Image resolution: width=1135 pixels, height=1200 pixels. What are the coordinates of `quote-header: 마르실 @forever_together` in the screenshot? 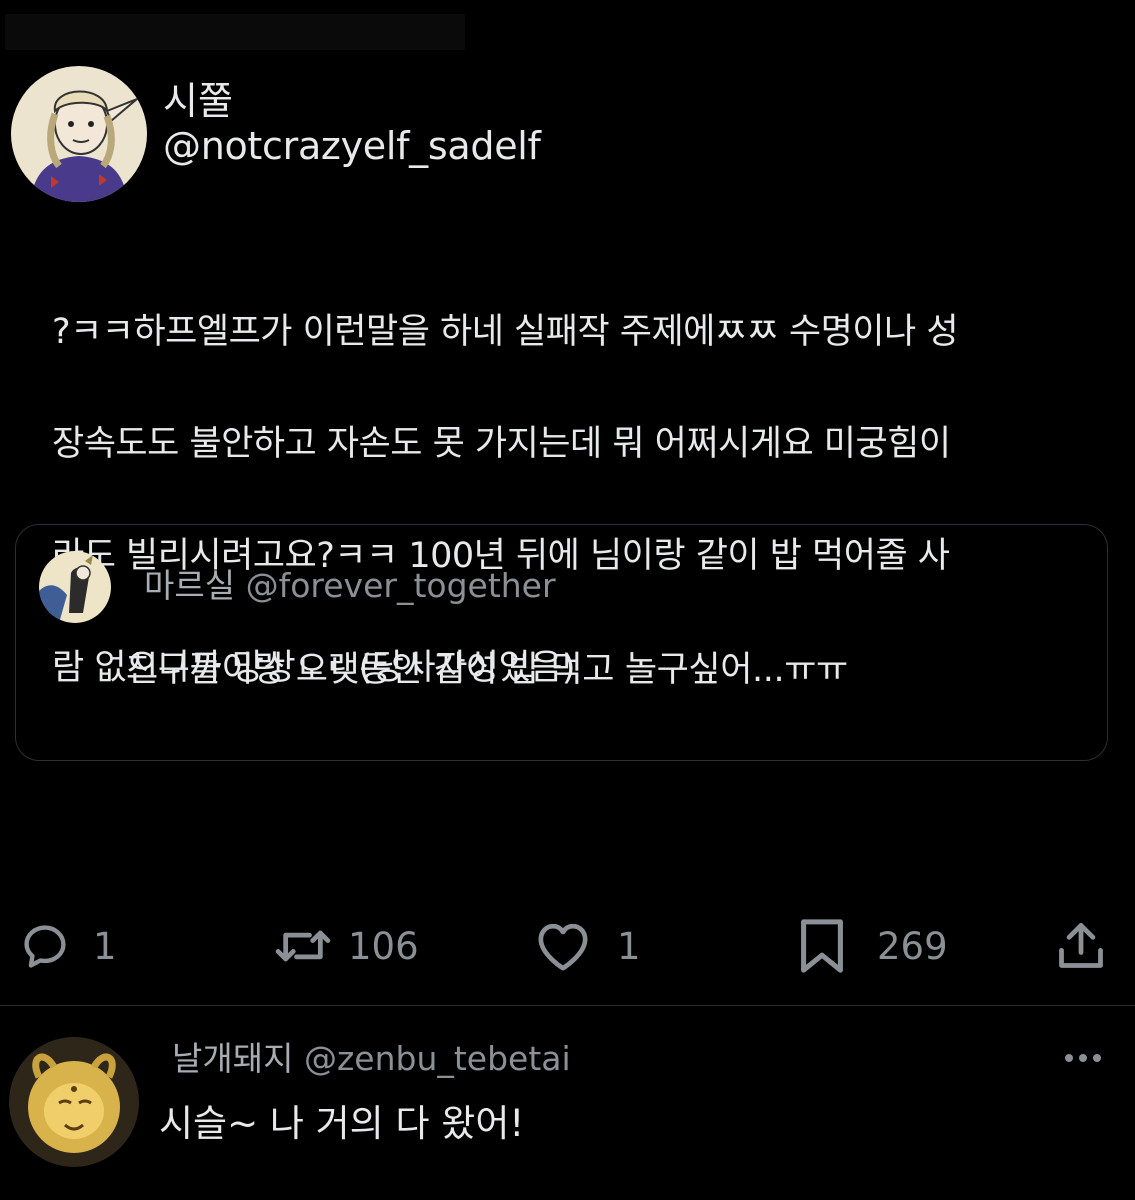 It's located at (350, 583).